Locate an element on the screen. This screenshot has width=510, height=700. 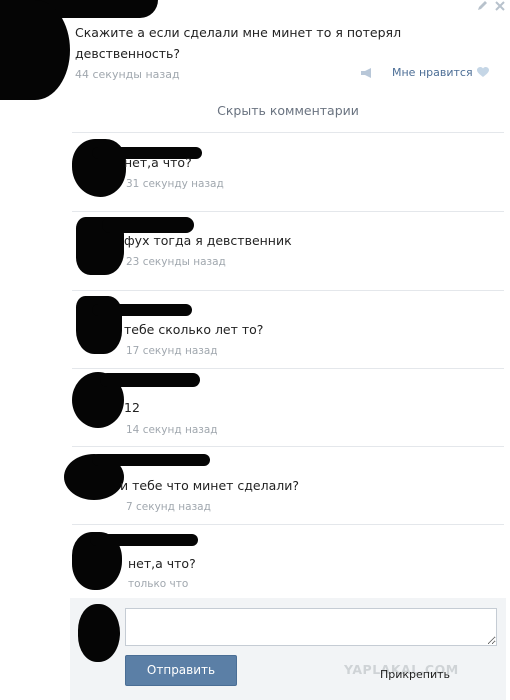
like-button: Мне нравится is located at coordinates (432, 72).